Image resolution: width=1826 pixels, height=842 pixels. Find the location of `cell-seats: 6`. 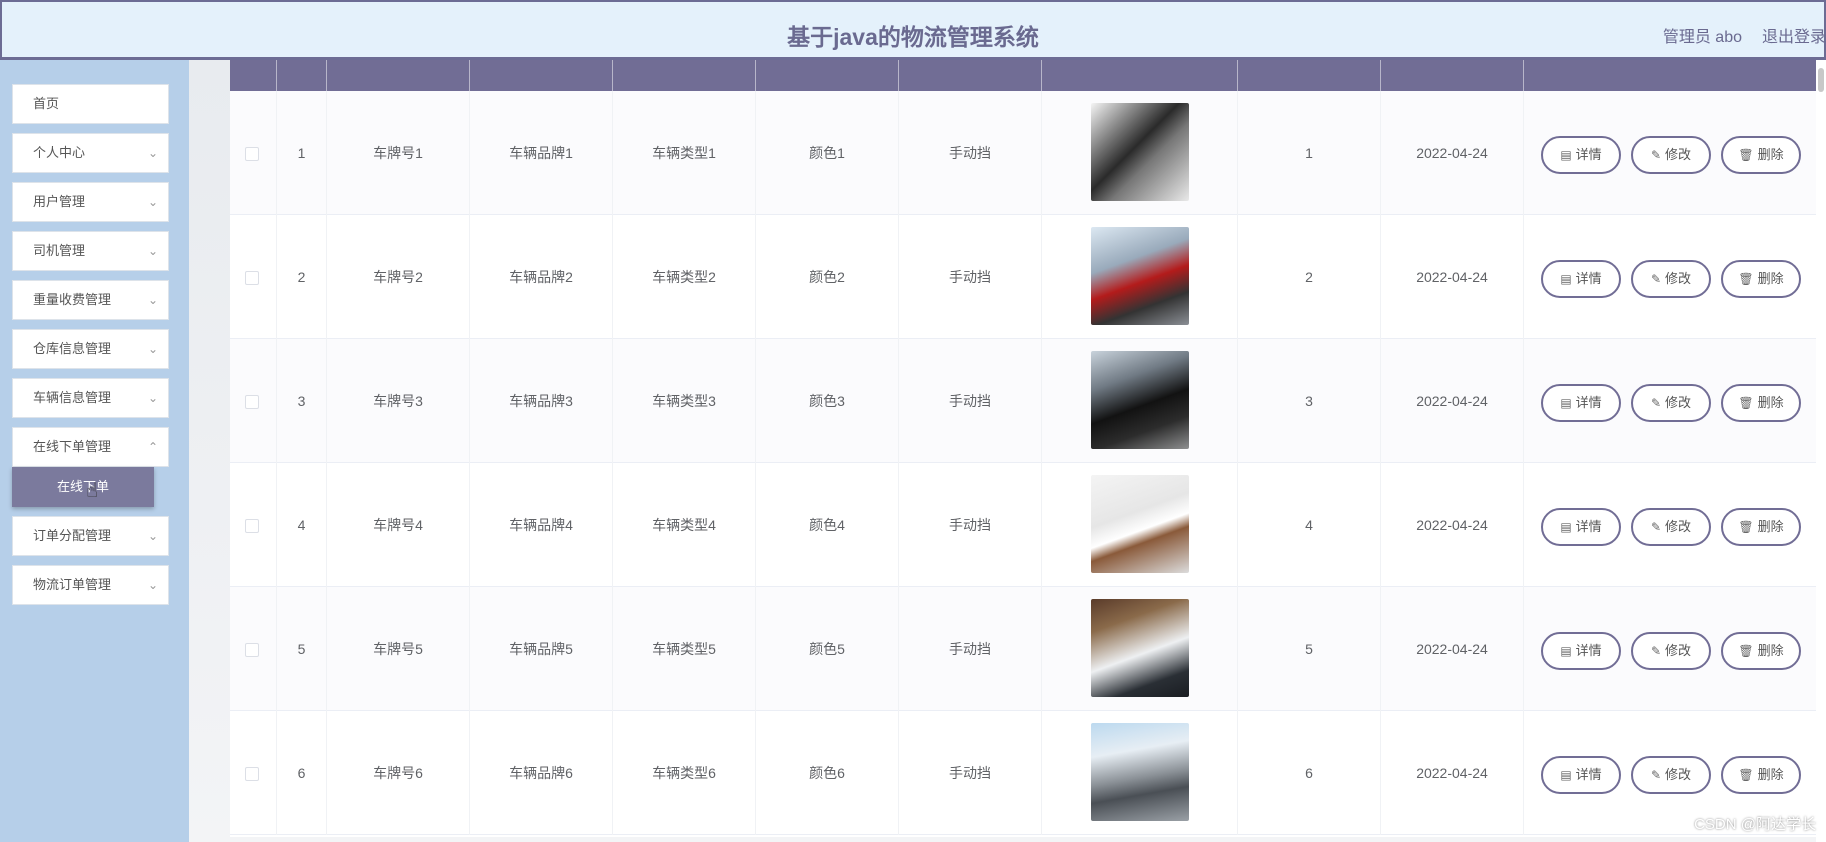

cell-seats: 6 is located at coordinates (1309, 773).